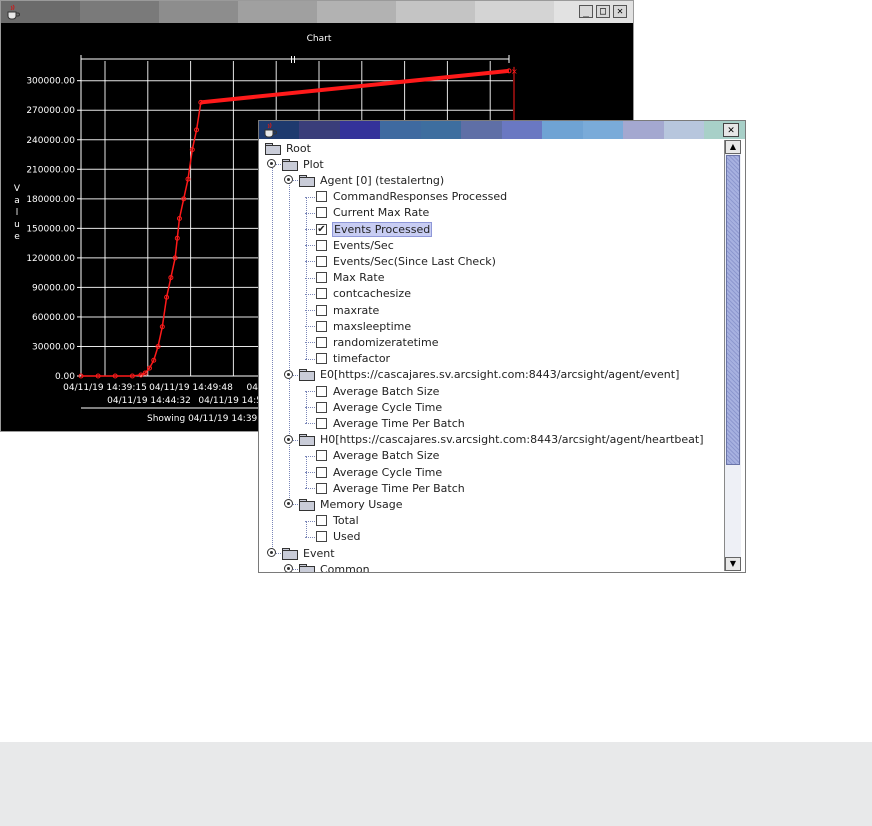  I want to click on y-tick-label: 120000.00, so click(50, 259).